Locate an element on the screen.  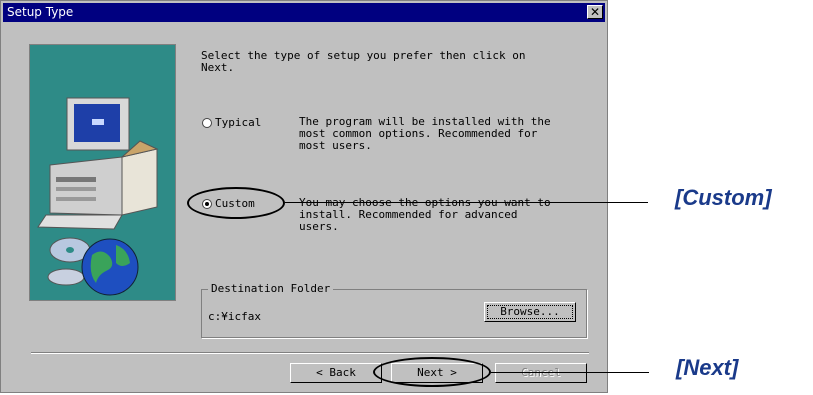
custom-callout-line is located at coordinates (466, 202).